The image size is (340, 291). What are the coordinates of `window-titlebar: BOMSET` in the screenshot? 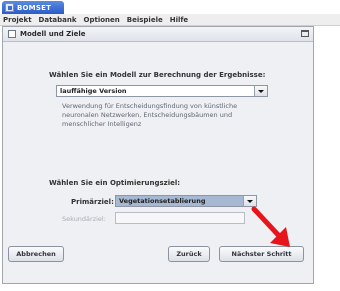 It's located at (170, 7).